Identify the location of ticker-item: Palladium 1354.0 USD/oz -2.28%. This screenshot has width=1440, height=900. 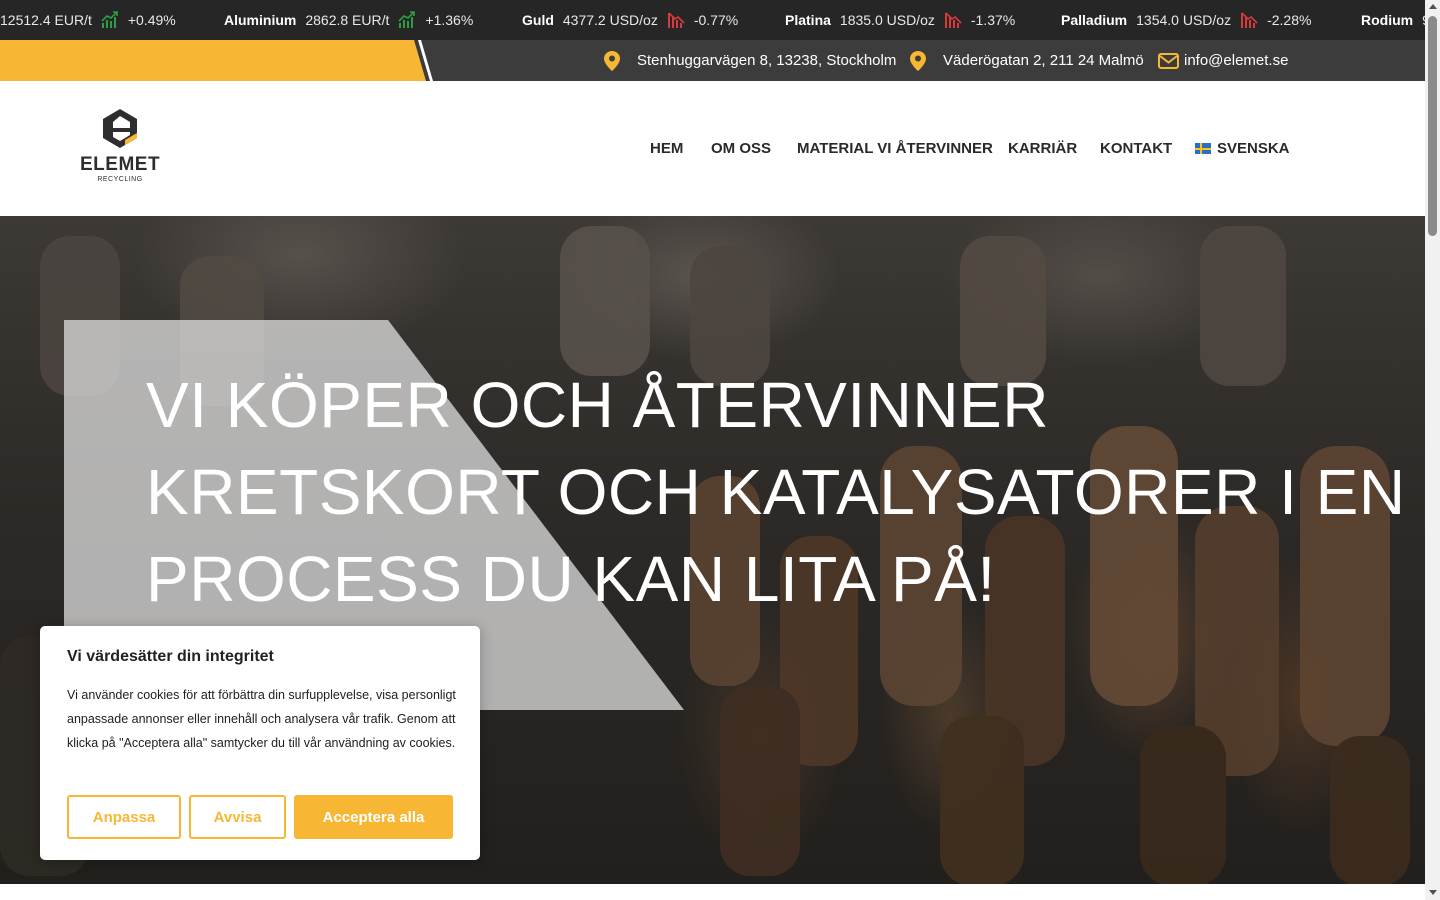
(1186, 20).